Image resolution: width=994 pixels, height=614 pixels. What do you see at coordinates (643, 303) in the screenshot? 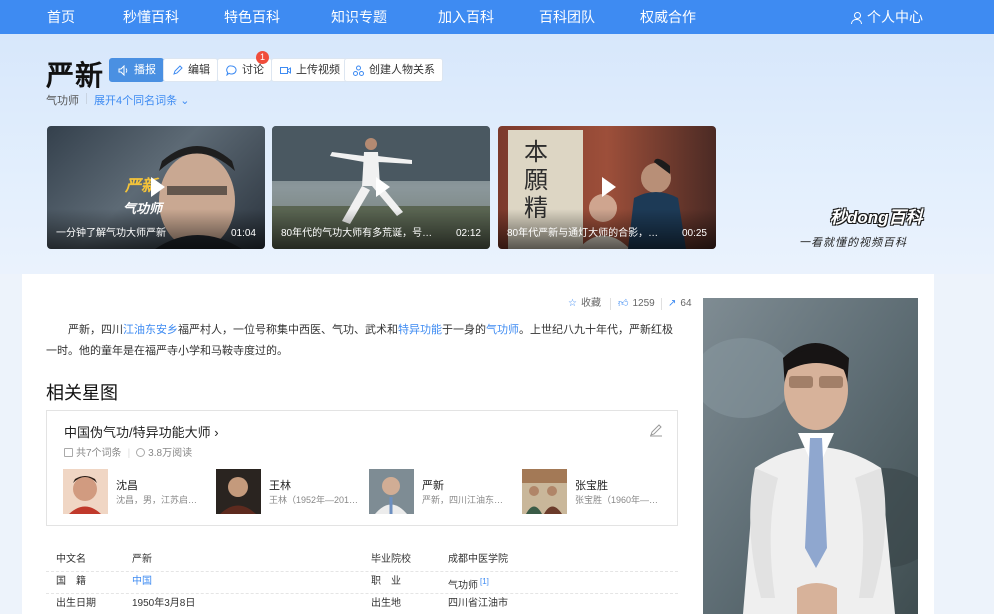
I see `like-count: 1259` at bounding box center [643, 303].